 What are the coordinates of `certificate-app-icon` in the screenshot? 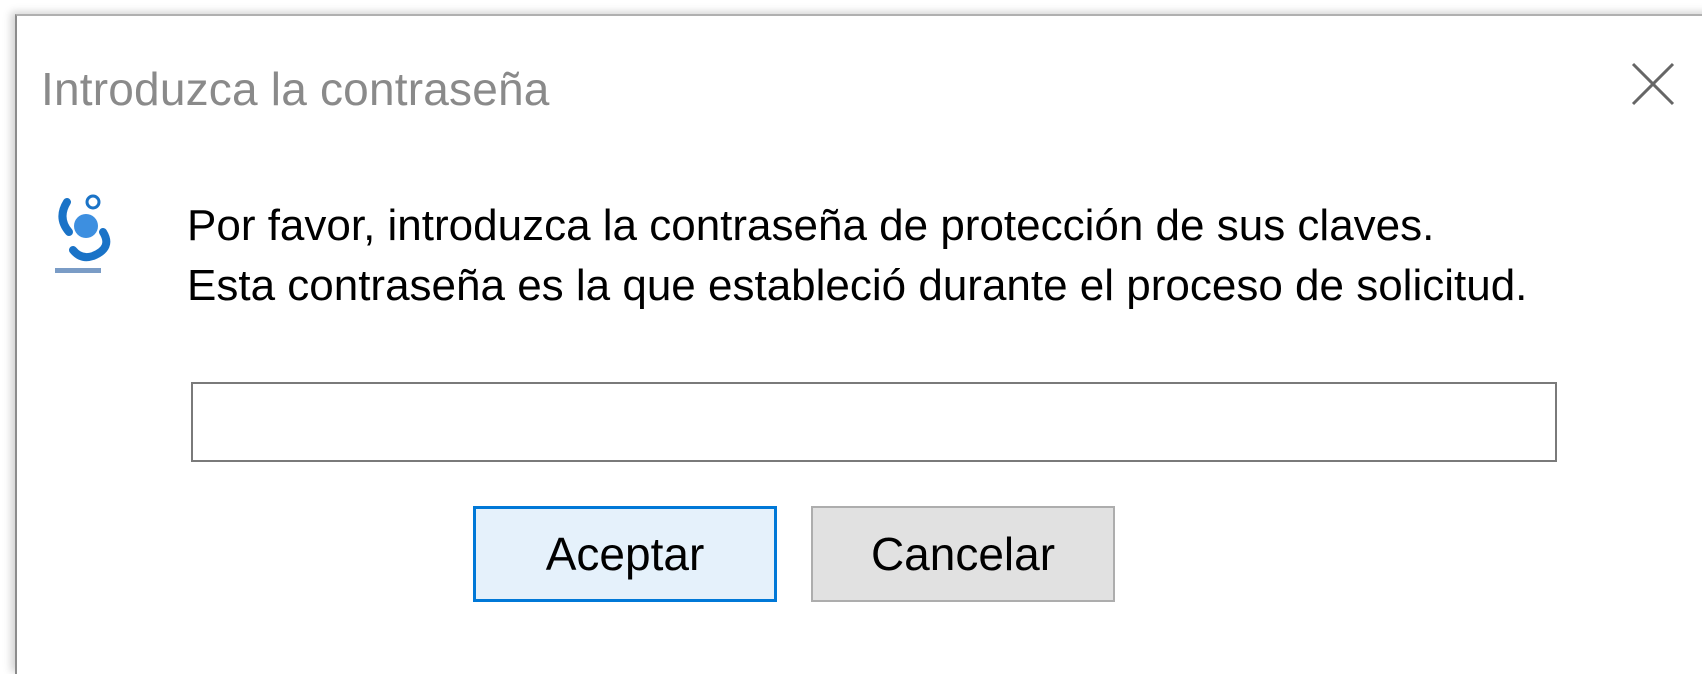 It's located at (85, 232).